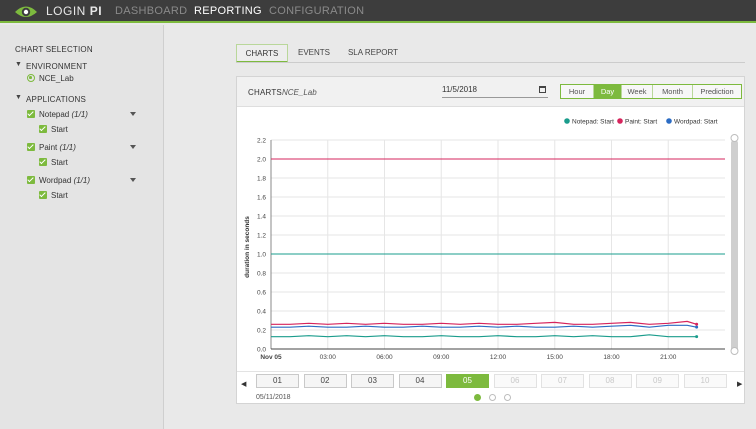  What do you see at coordinates (384, 357) in the screenshot?
I see `x-tick-label: 06:00` at bounding box center [384, 357].